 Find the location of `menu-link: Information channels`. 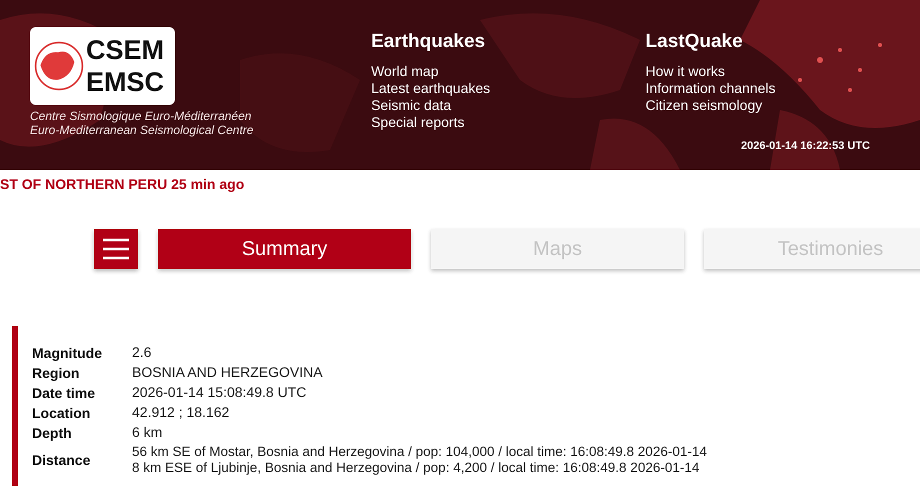

menu-link: Information channels is located at coordinates (711, 88).